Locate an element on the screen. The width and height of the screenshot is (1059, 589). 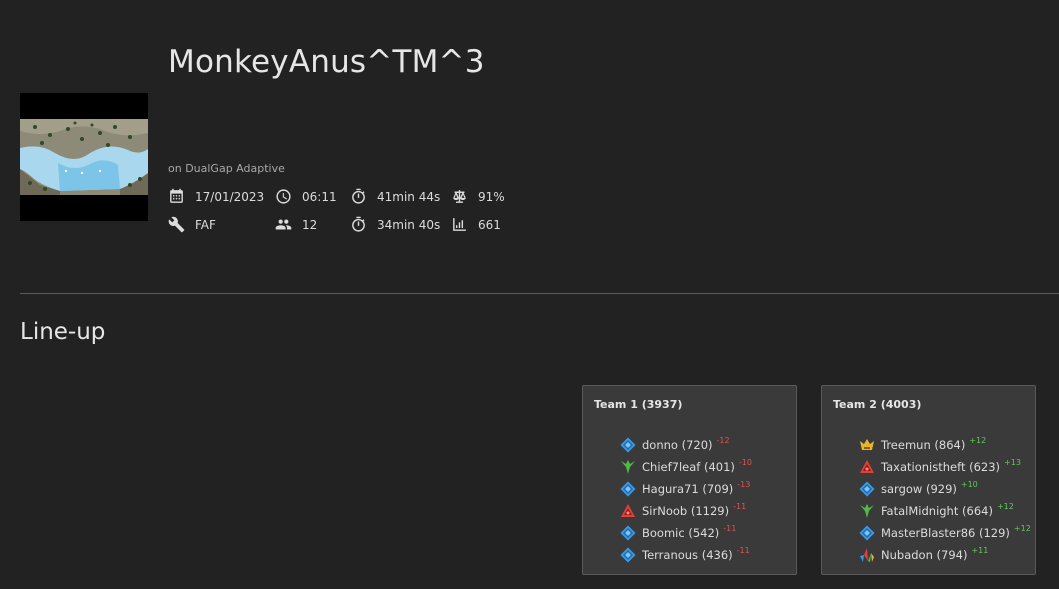
player-row: Chief7leaf (401) -10 is located at coordinates (686, 467).